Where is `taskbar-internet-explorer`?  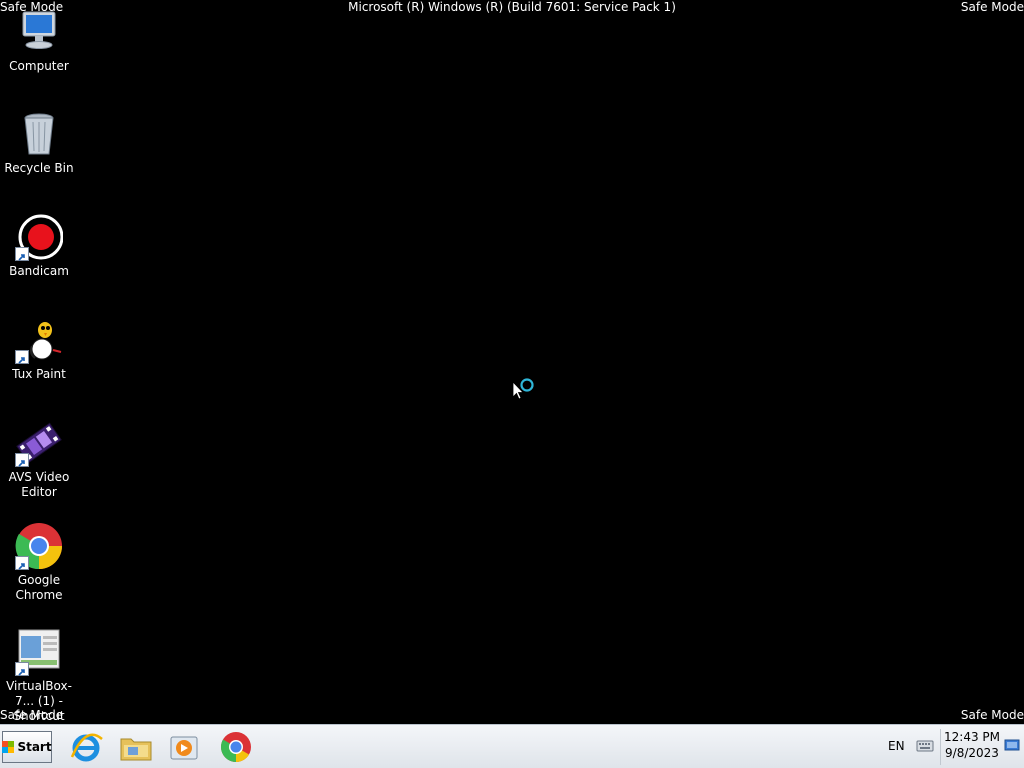 taskbar-internet-explorer is located at coordinates (86, 747).